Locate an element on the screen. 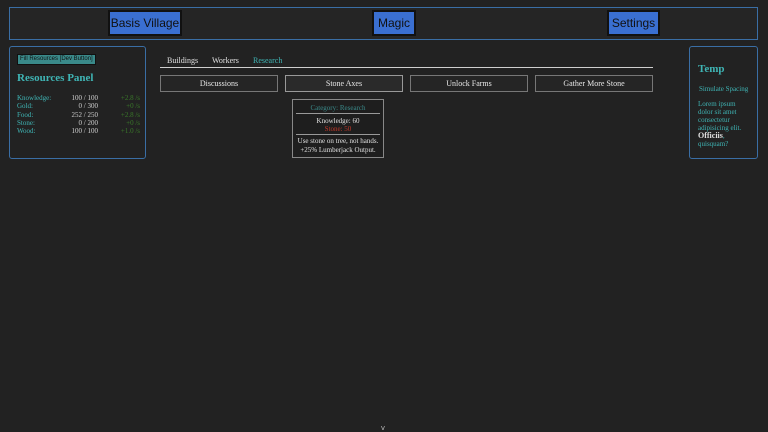 The width and height of the screenshot is (768, 432). chevron-down-icon: v is located at coordinates (383, 428).